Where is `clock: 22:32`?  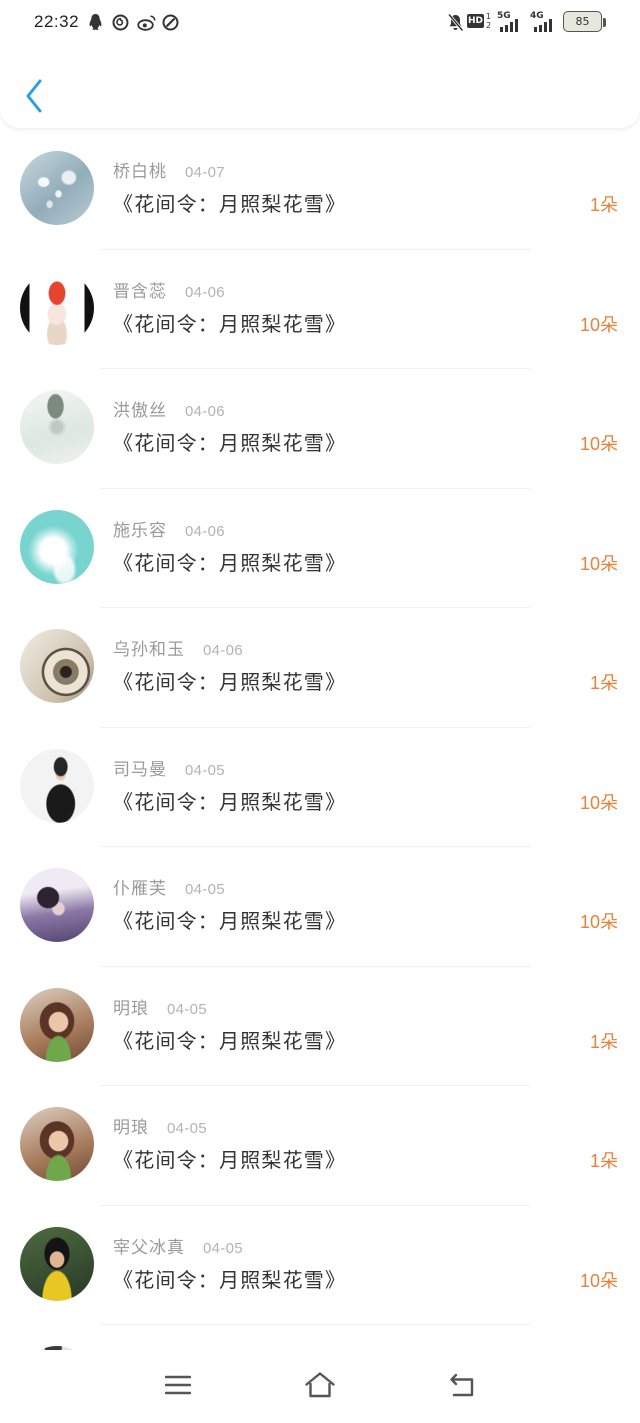 clock: 22:32 is located at coordinates (57, 21).